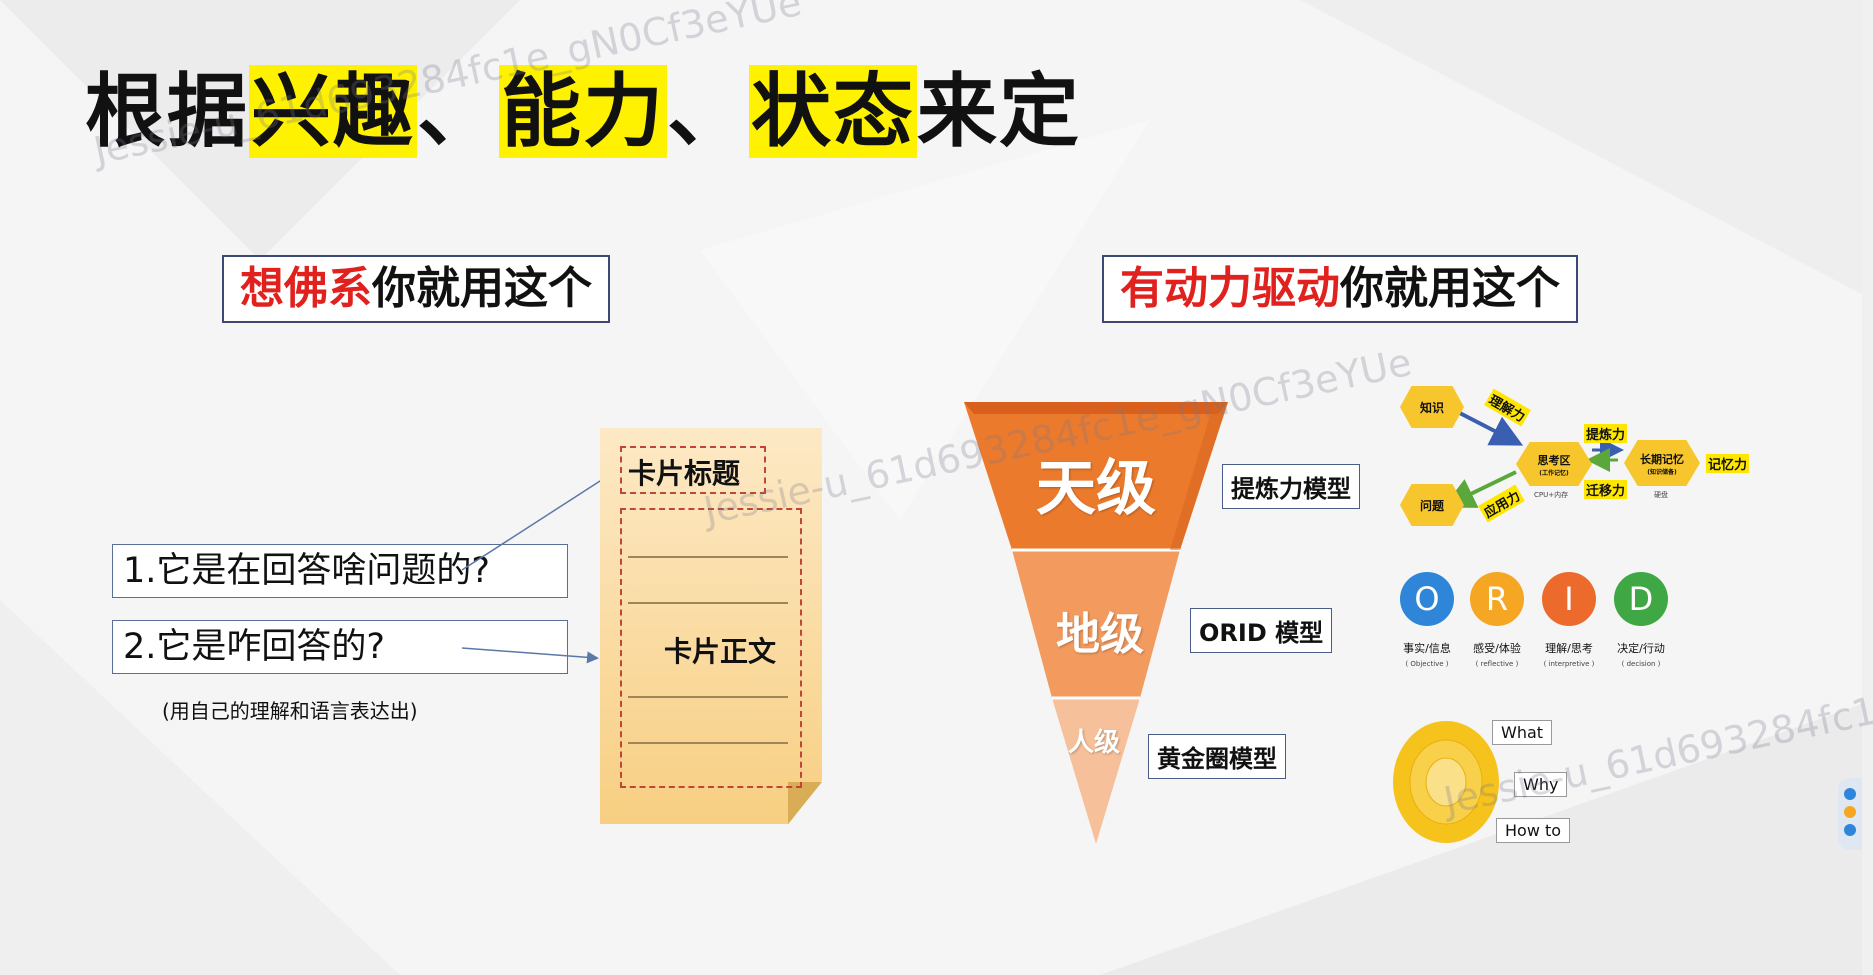 The image size is (1873, 975). What do you see at coordinates (1641, 664) in the screenshot?
I see `orid-sublabel-d: ( decision )` at bounding box center [1641, 664].